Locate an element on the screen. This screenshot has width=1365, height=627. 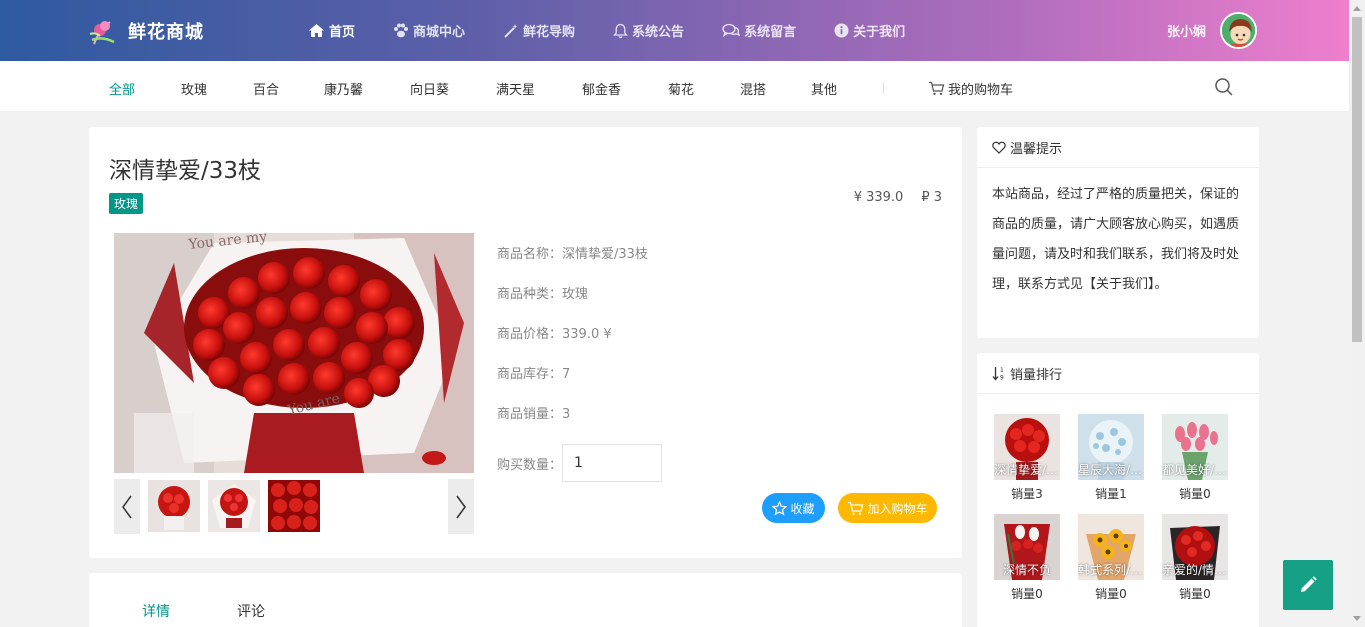
ranking-item-name: 星辰大海/满天星 is located at coordinates (1111, 470).